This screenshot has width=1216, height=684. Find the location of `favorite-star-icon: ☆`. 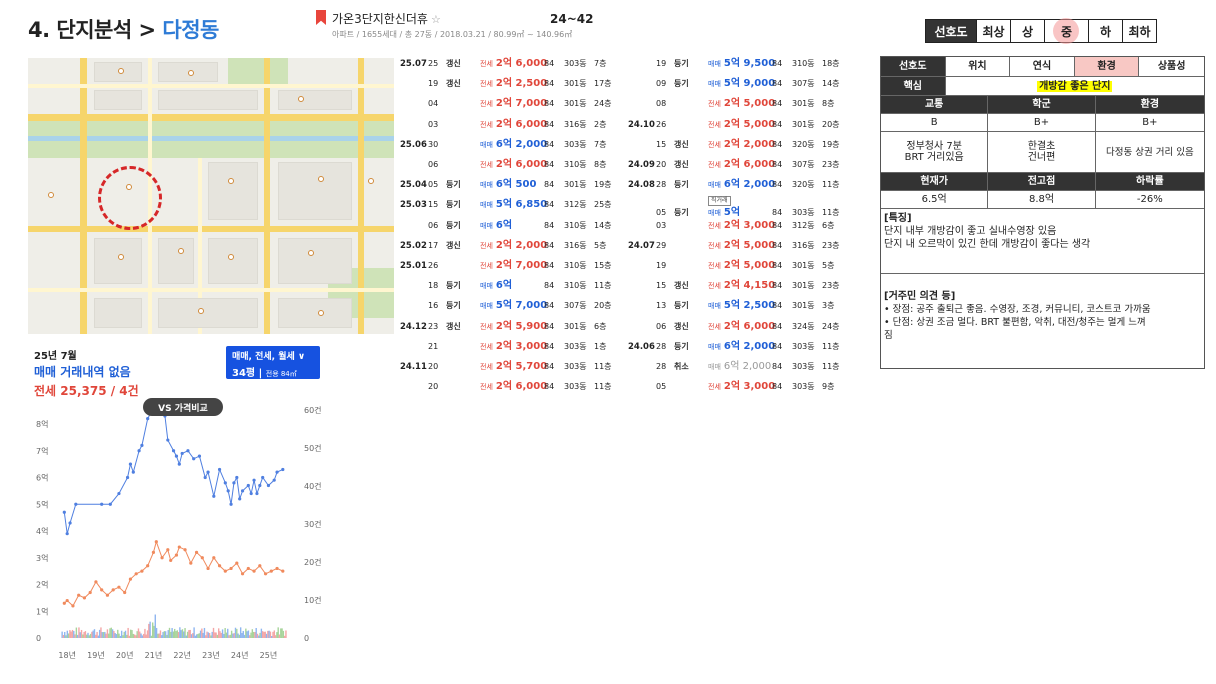

favorite-star-icon: ☆ is located at coordinates (436, 19).